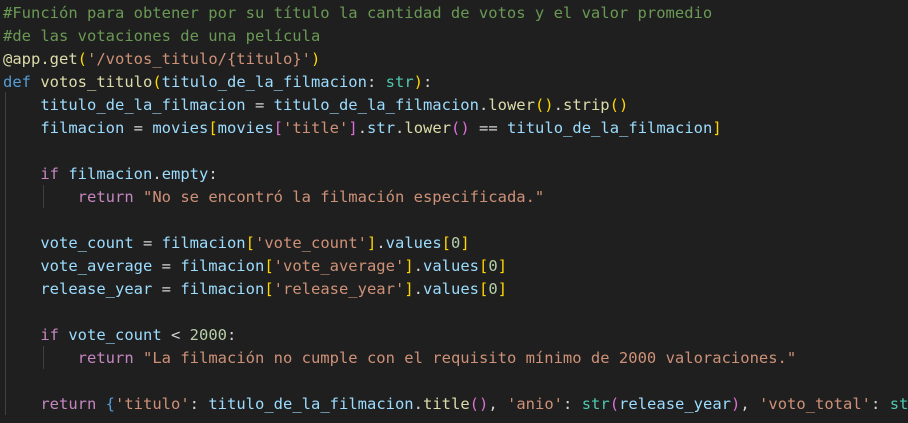 The width and height of the screenshot is (908, 423). Describe the element at coordinates (152, 404) in the screenshot. I see `code-token-str: 'titulo'` at that location.